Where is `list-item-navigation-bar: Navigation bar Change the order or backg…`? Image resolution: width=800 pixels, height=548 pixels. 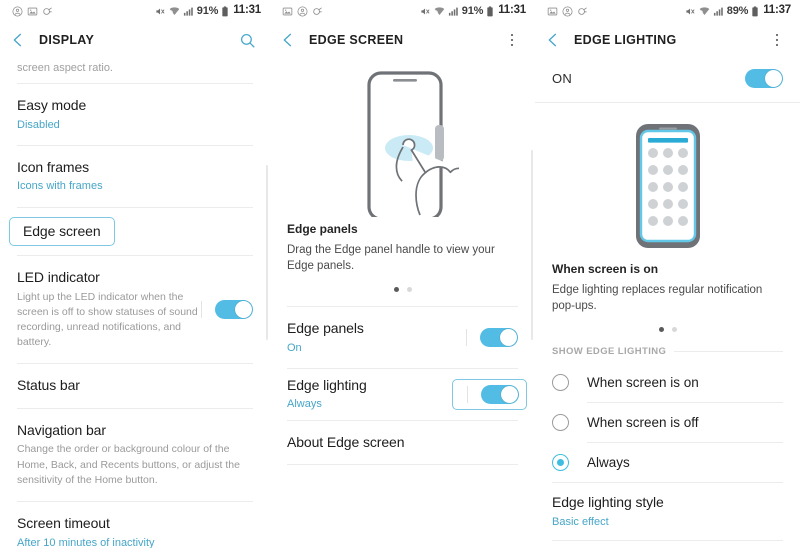
list-item-navigation-bar: Navigation bar Change the order or backg… is located at coordinates (135, 455).